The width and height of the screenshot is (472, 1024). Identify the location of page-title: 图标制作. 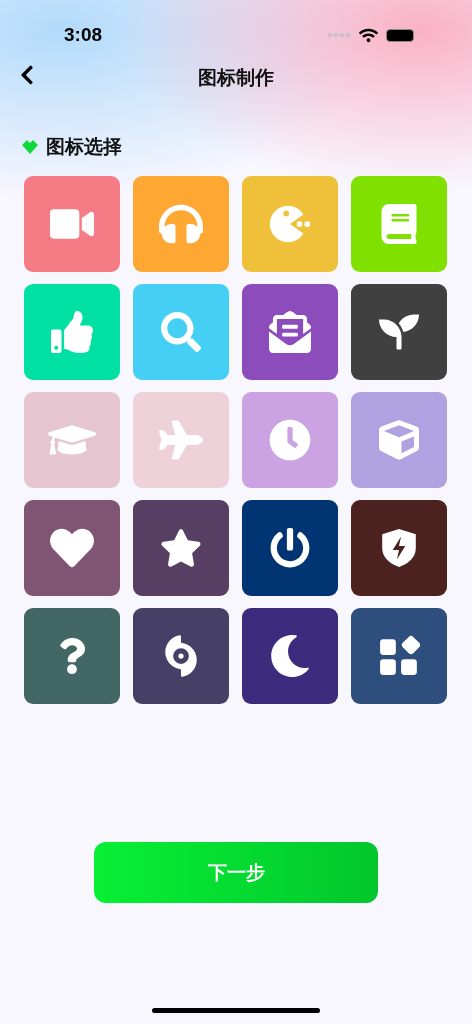
(236, 77).